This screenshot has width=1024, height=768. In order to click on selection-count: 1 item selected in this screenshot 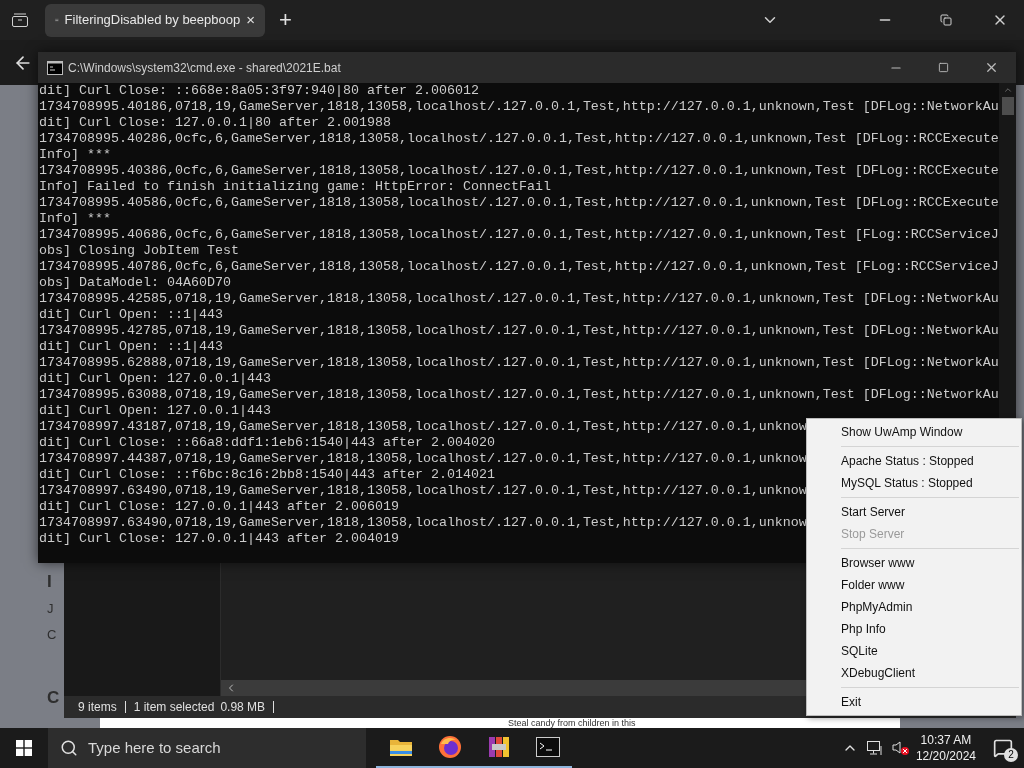, I will do `click(174, 707)`.